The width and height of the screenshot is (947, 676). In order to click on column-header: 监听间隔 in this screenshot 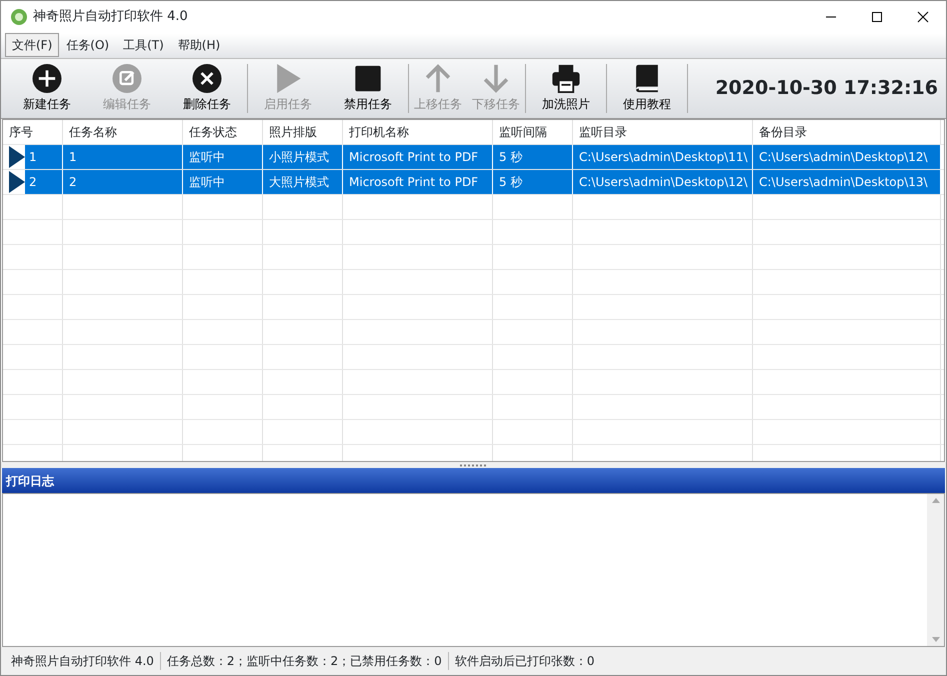, I will do `click(533, 132)`.